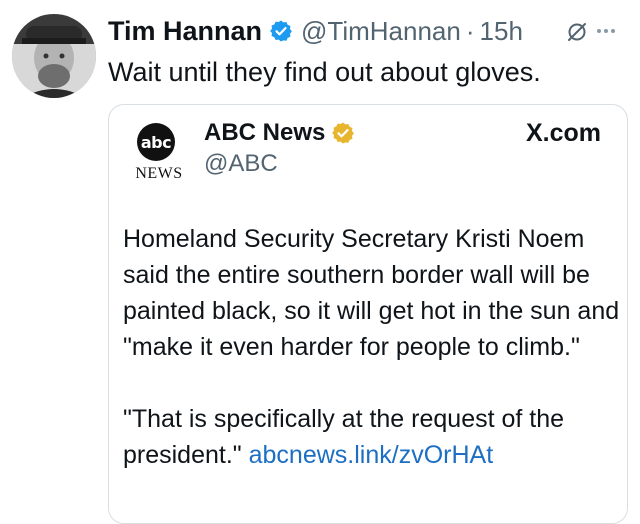  What do you see at coordinates (381, 31) in the screenshot?
I see `author-handle: @TimHannan` at bounding box center [381, 31].